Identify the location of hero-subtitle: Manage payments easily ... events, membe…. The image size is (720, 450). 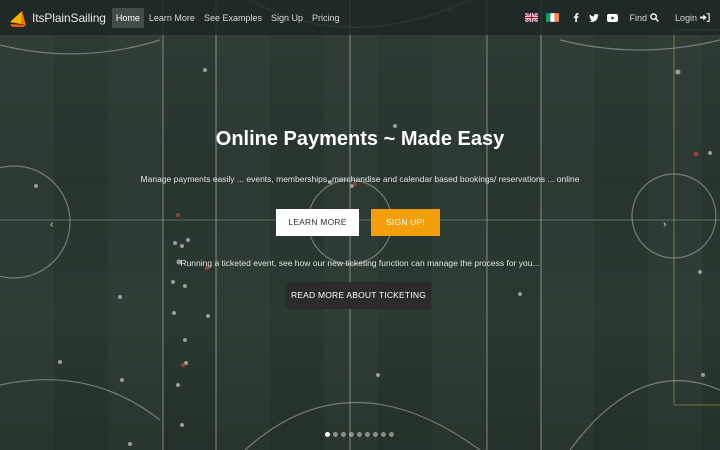
(360, 179).